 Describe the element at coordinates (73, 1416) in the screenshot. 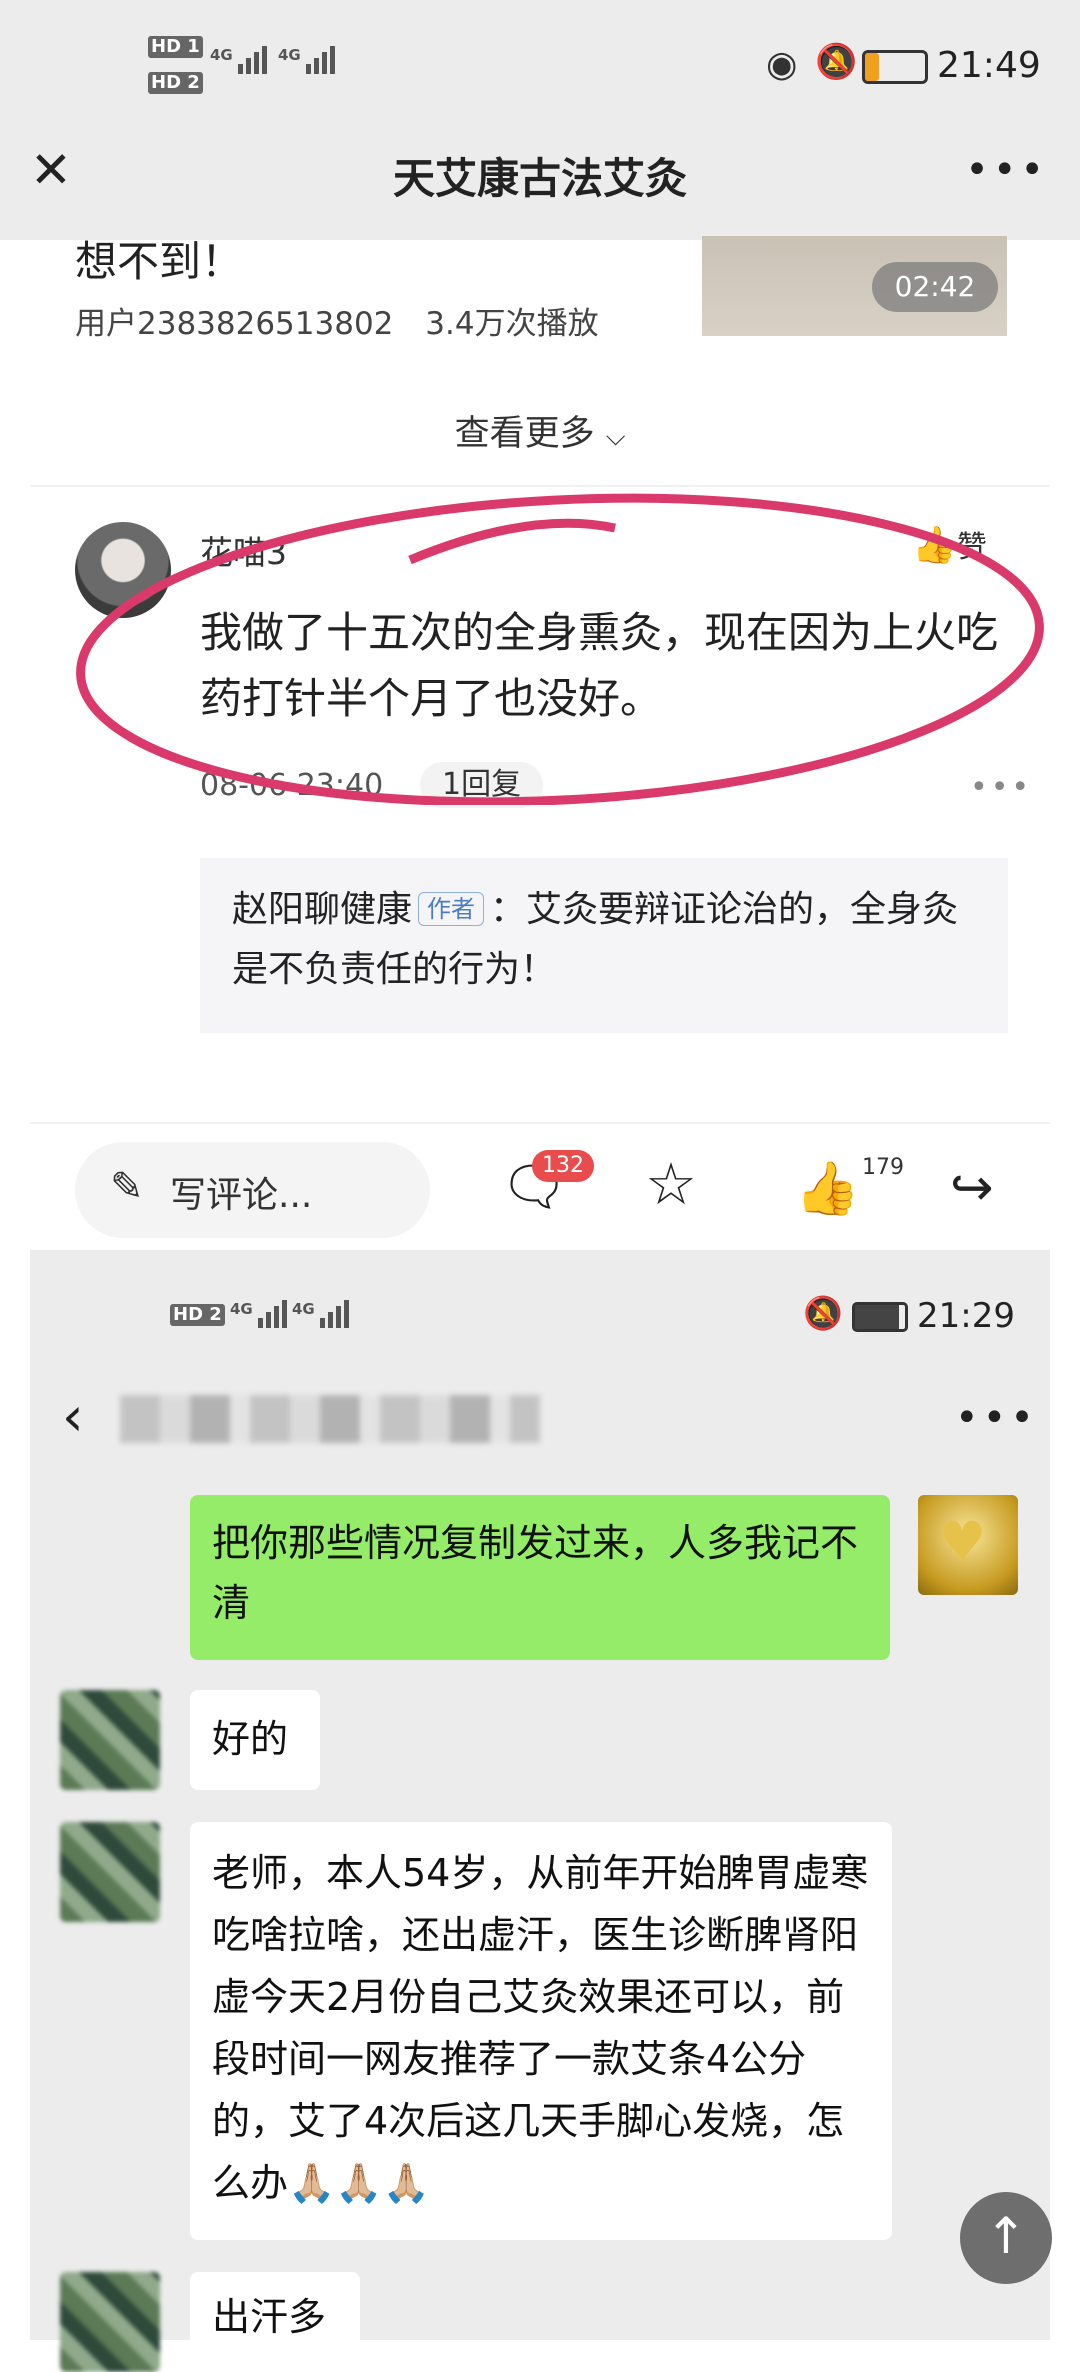

I see `back-icon: ‹` at that location.